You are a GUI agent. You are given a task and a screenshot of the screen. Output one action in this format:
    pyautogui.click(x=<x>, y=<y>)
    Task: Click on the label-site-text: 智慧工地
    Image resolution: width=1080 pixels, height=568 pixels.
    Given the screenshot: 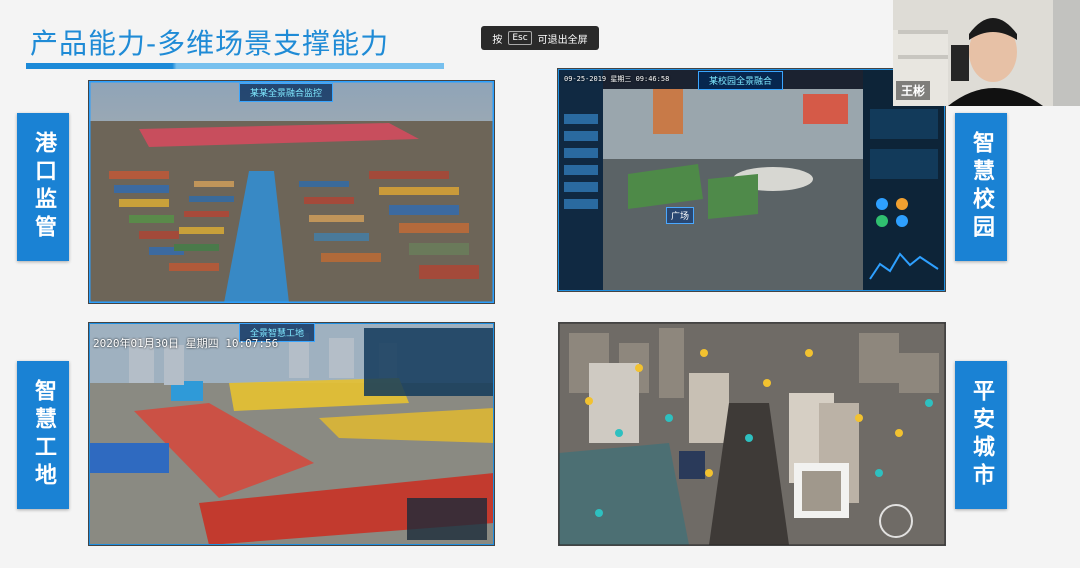 What is the action you would take?
    pyautogui.click(x=43, y=435)
    